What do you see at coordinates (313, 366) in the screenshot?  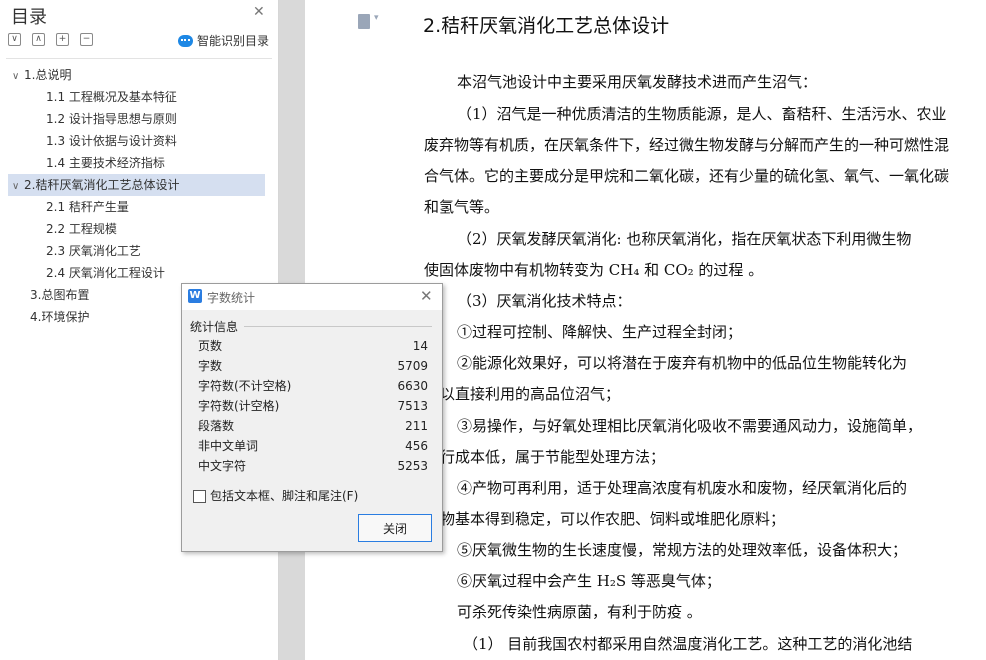 I see `stat-row: 字数 5709` at bounding box center [313, 366].